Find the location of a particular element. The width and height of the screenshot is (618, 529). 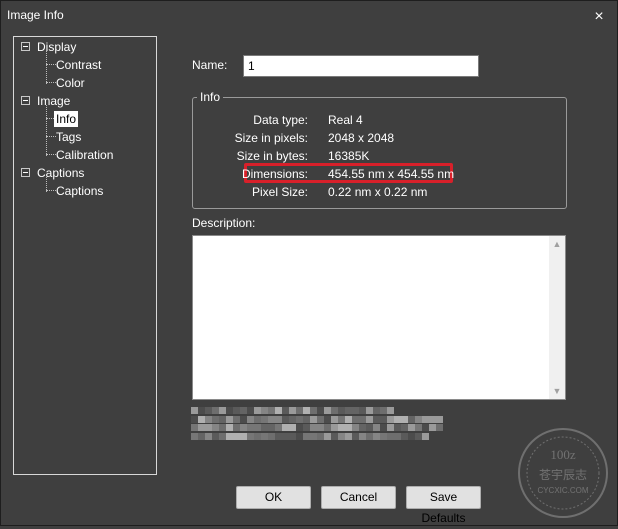

dimensions-label: Dimensions: is located at coordinates (274, 174).